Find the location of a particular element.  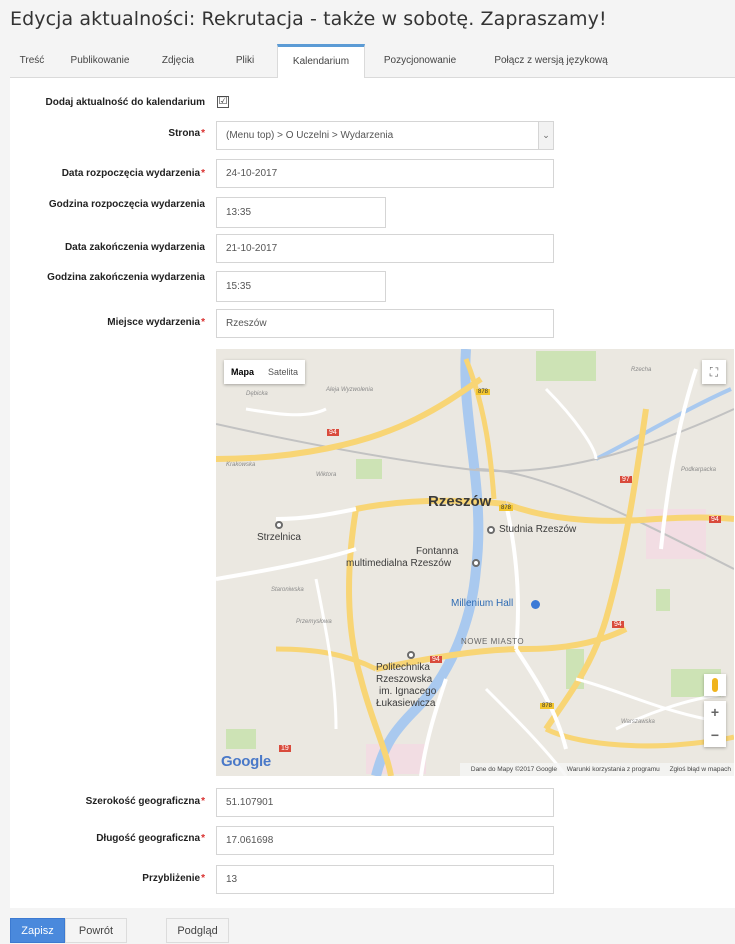

map-poi-fontanna: Fontanna is located at coordinates (437, 551).